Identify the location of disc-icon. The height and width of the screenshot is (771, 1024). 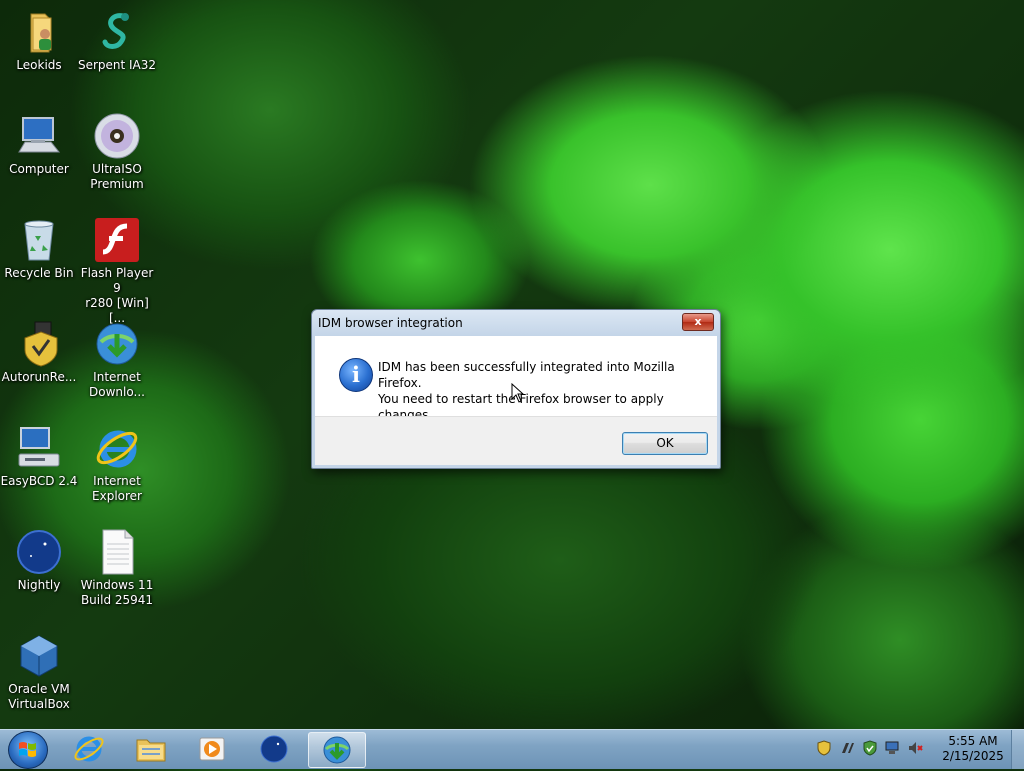
(117, 136).